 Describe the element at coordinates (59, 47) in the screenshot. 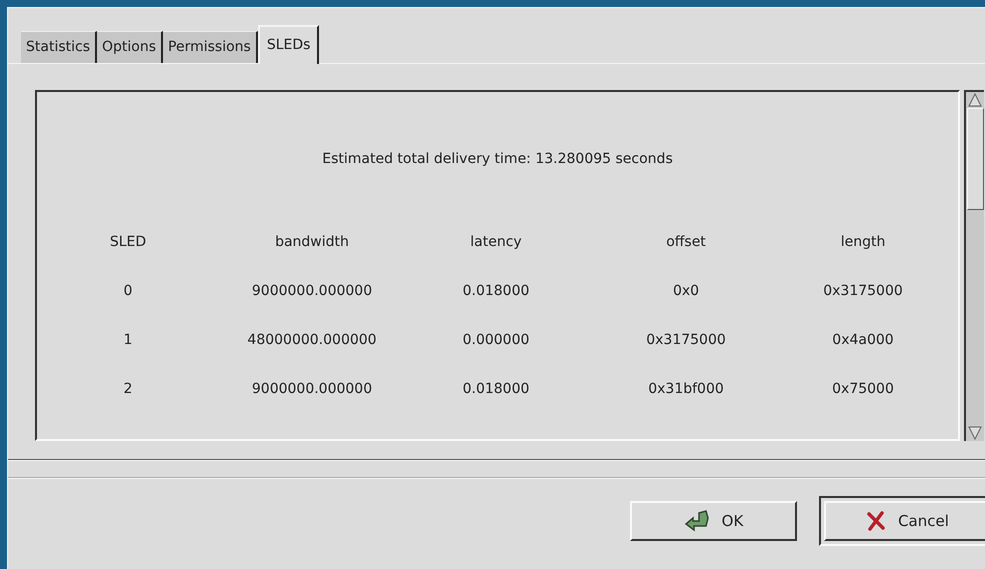

I see `tab: Statistics` at that location.